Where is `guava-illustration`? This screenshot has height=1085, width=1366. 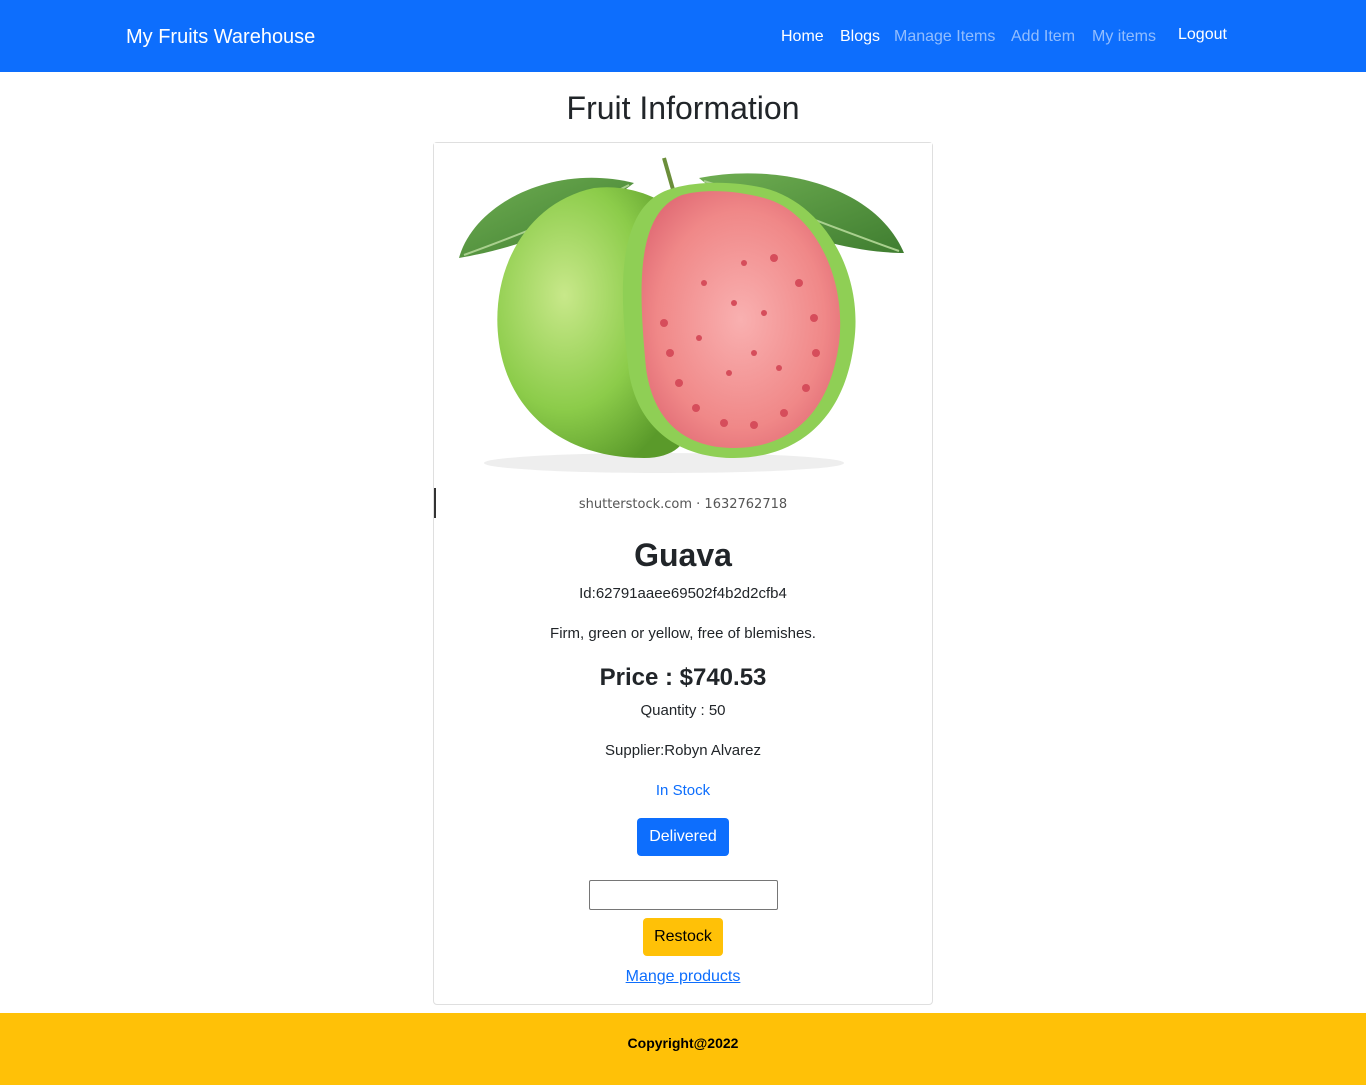 guava-illustration is located at coordinates (681, 315).